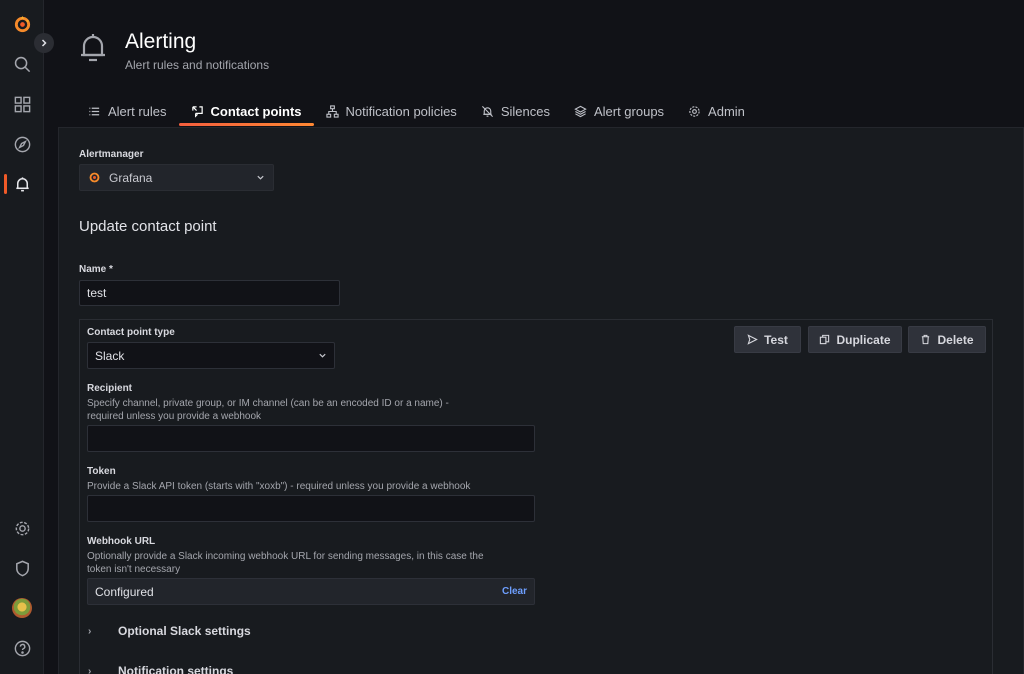 The width and height of the screenshot is (1024, 674). What do you see at coordinates (487, 111) in the screenshot?
I see `bell-slash-icon` at bounding box center [487, 111].